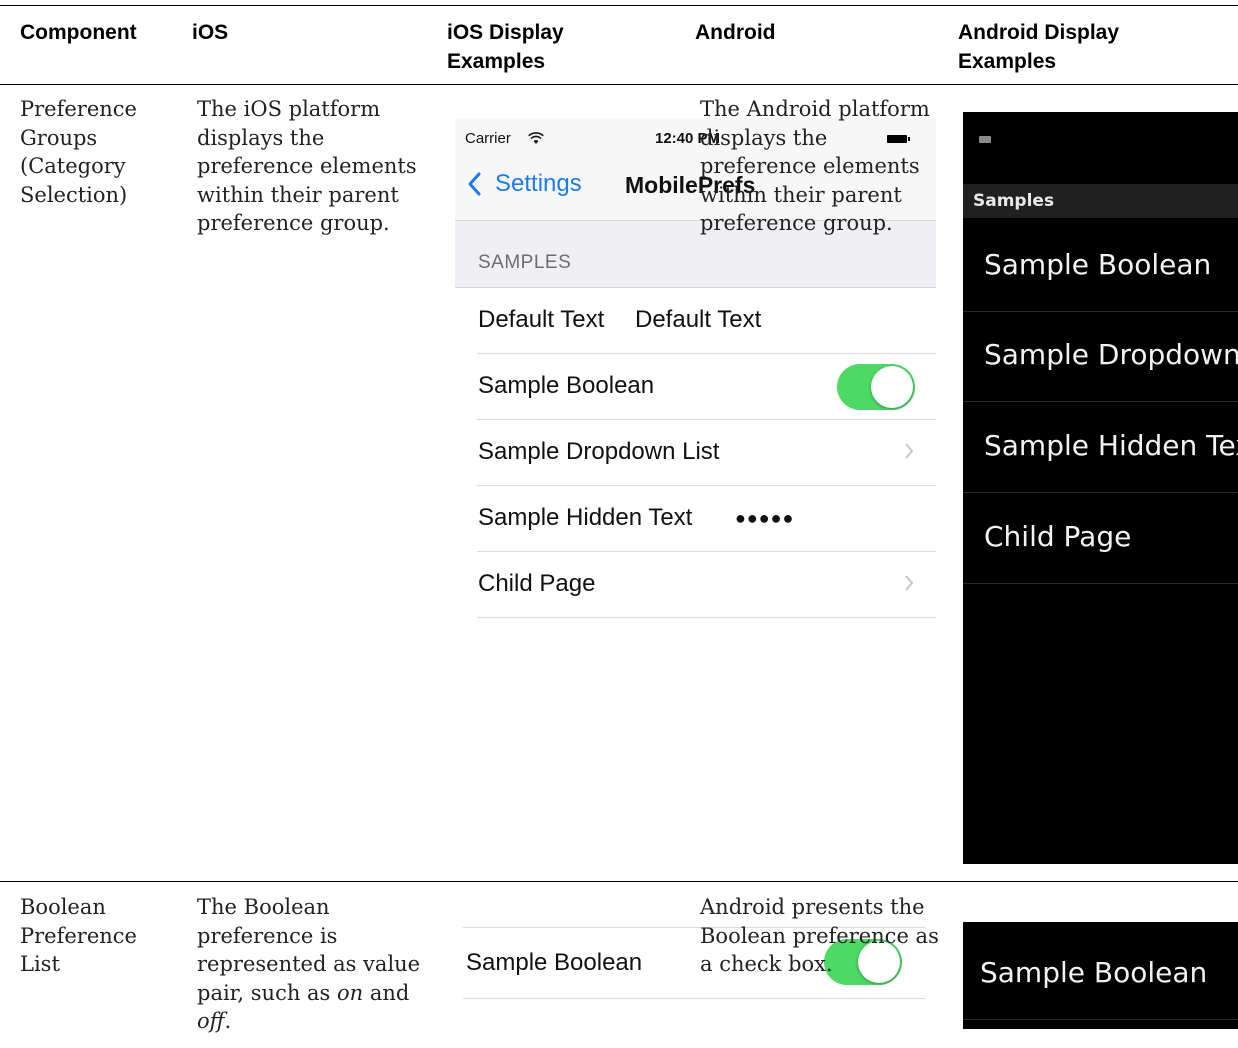 The height and width of the screenshot is (1048, 1238). What do you see at coordinates (537, 583) in the screenshot?
I see `ios-row-label: Child Page` at bounding box center [537, 583].